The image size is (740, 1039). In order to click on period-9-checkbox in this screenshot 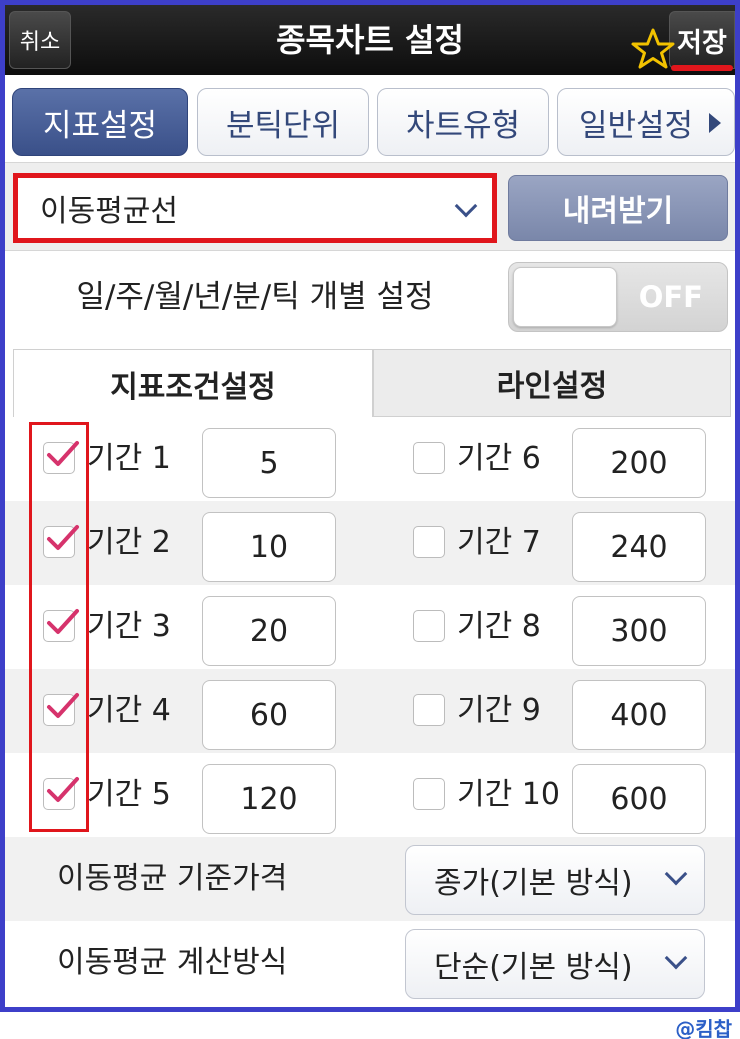, I will do `click(429, 710)`.